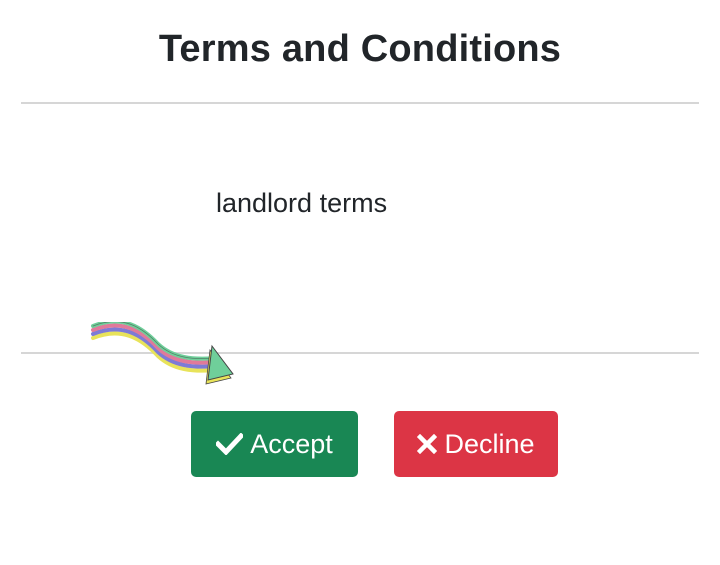  Describe the element at coordinates (427, 444) in the screenshot. I see `close-icon` at that location.